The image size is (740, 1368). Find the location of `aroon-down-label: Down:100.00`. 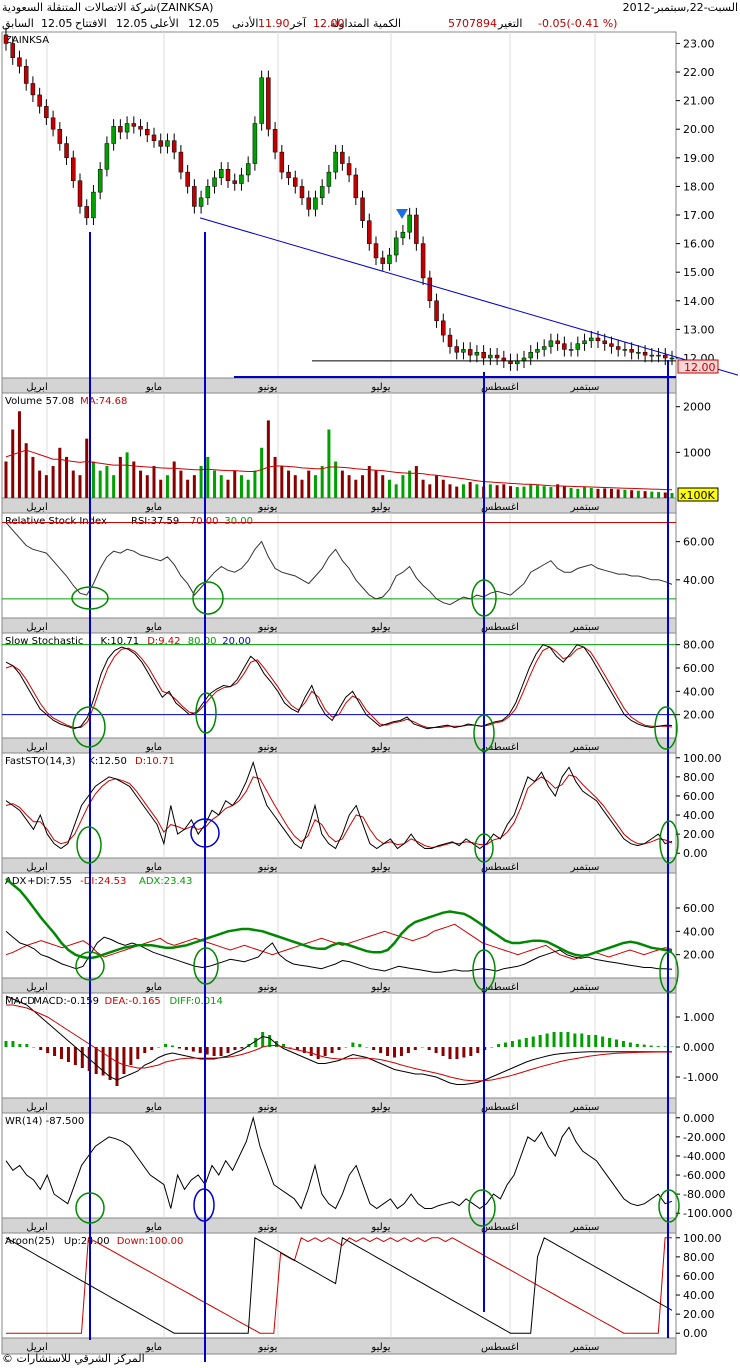

aroon-down-label: Down:100.00 is located at coordinates (150, 1241).